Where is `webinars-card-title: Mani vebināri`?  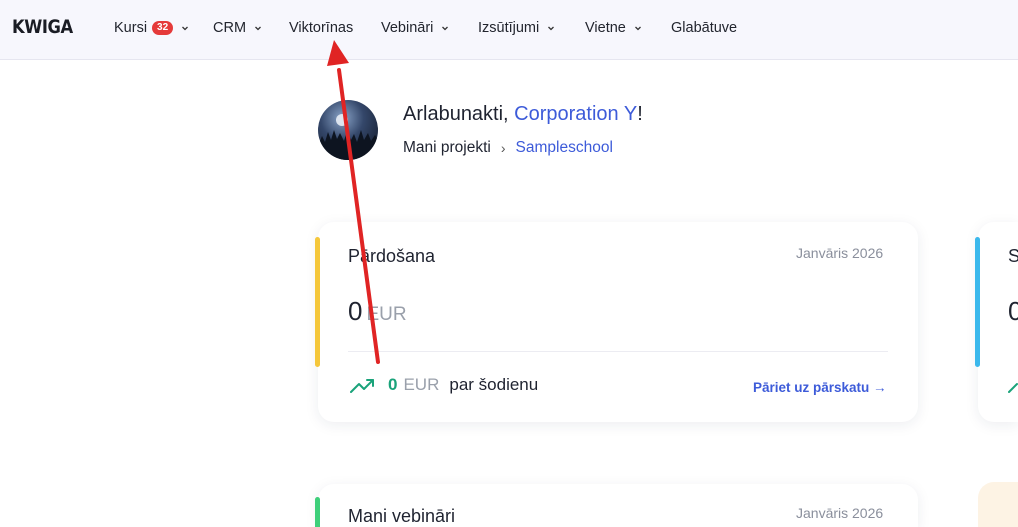 webinars-card-title: Mani vebināri is located at coordinates (402, 516).